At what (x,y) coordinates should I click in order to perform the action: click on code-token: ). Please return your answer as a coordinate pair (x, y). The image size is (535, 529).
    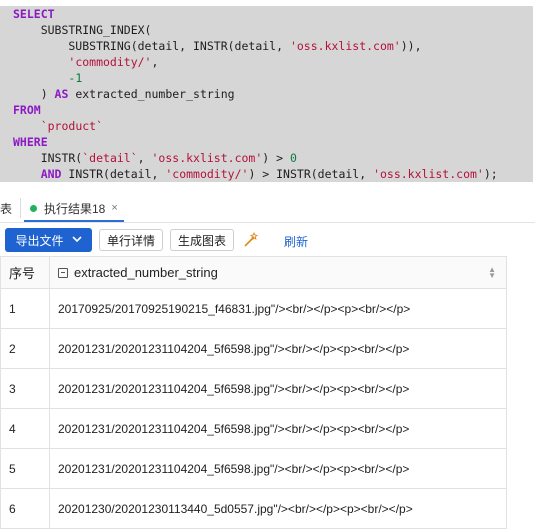
    Looking at the image, I should click on (34, 94).